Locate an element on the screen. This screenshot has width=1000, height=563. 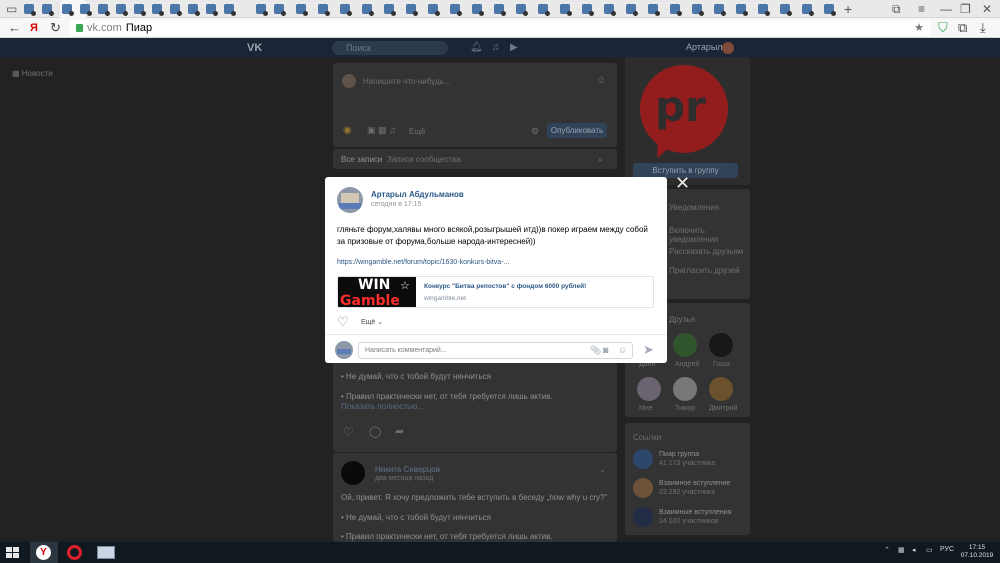
camera-icon: ◙ is located at coordinates (605, 350).